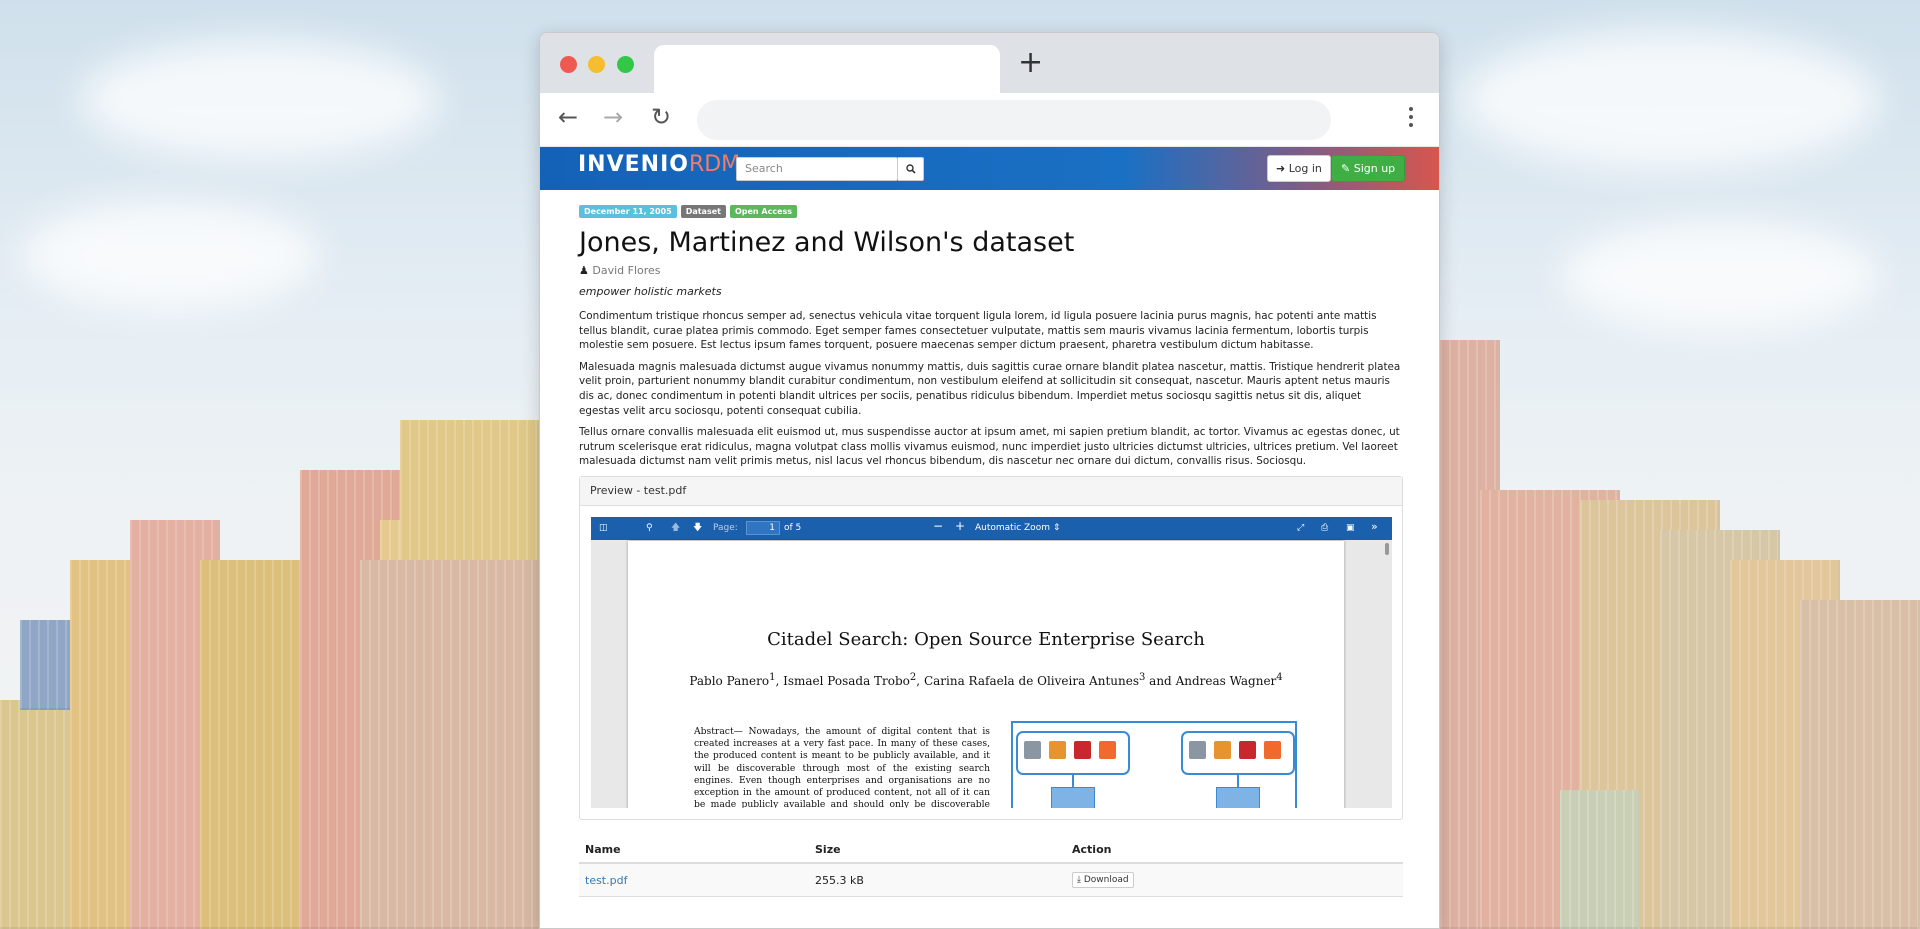 Image resolution: width=1920 pixels, height=929 pixels. Describe the element at coordinates (1300, 528) in the screenshot. I see `fullscreen-icon: ⤢` at that location.